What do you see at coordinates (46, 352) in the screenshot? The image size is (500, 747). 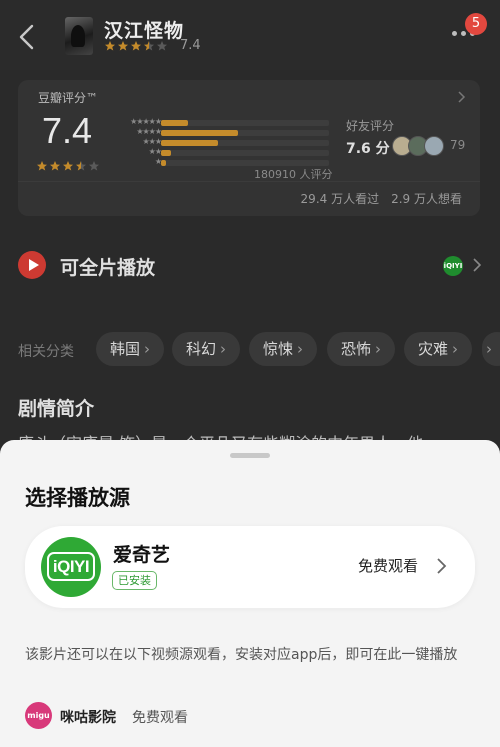 I see `category-label: 相关分类` at bounding box center [46, 352].